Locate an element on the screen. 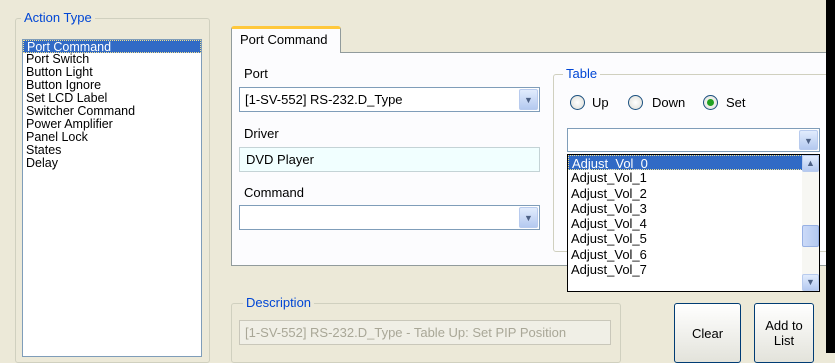 This screenshot has width=835, height=363. radio-set is located at coordinates (710, 102).